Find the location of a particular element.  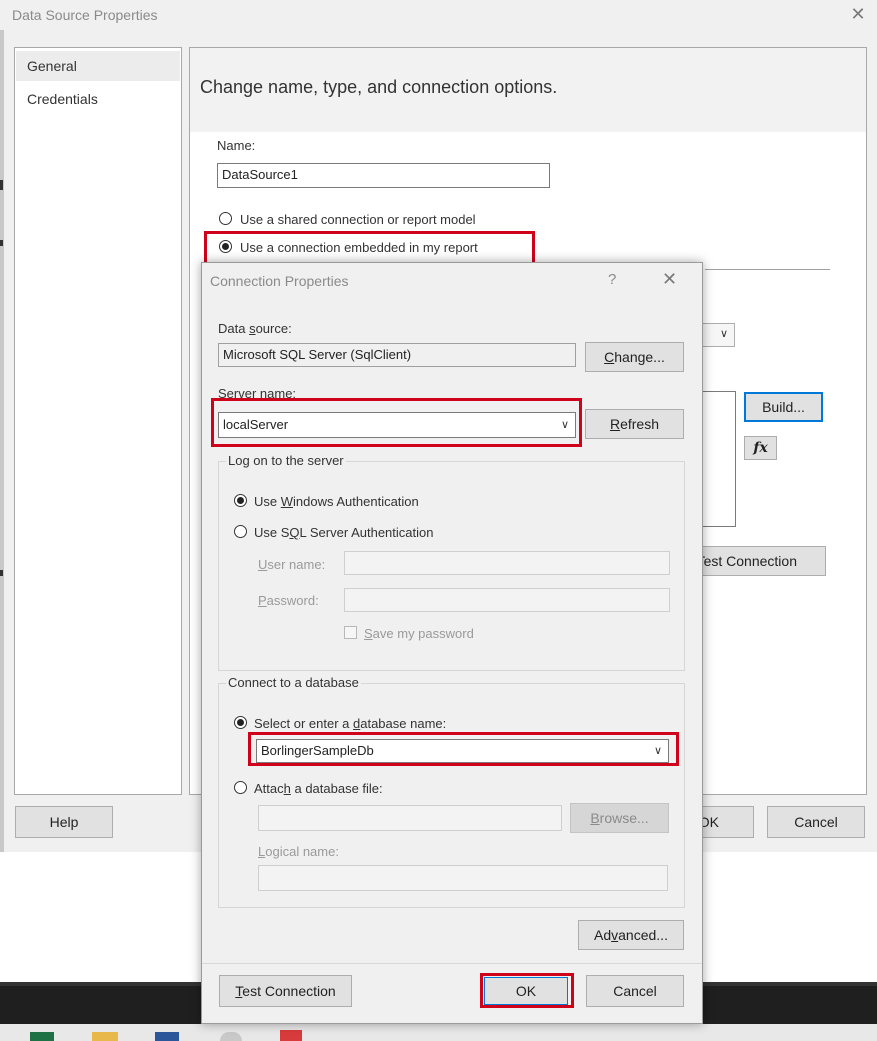

dialog-title: Connection Properties is located at coordinates (279, 281).